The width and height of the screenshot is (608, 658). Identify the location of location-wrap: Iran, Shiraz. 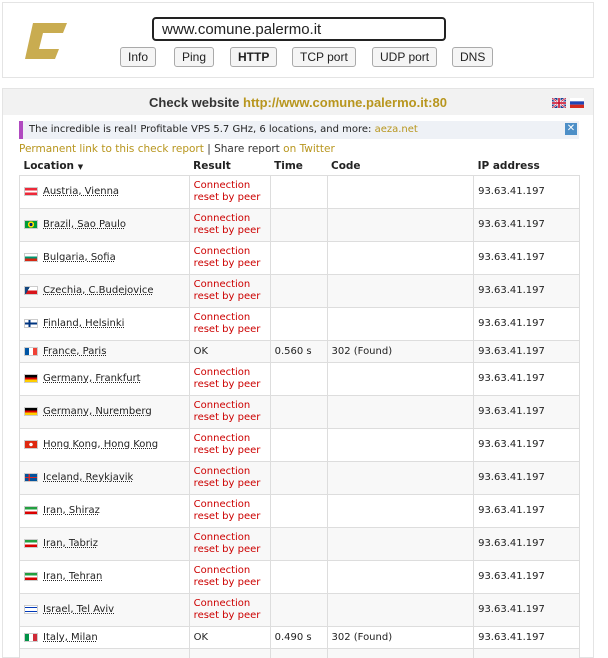
(104, 510).